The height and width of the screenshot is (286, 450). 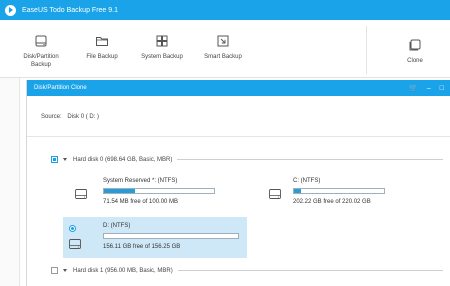 I want to click on disk-partition-backup-label: Disk/Partition Backup, so click(x=41, y=61).